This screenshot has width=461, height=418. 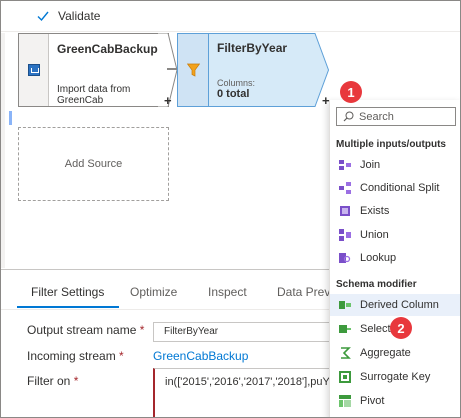 I want to click on conditional-split-icon, so click(x=345, y=188).